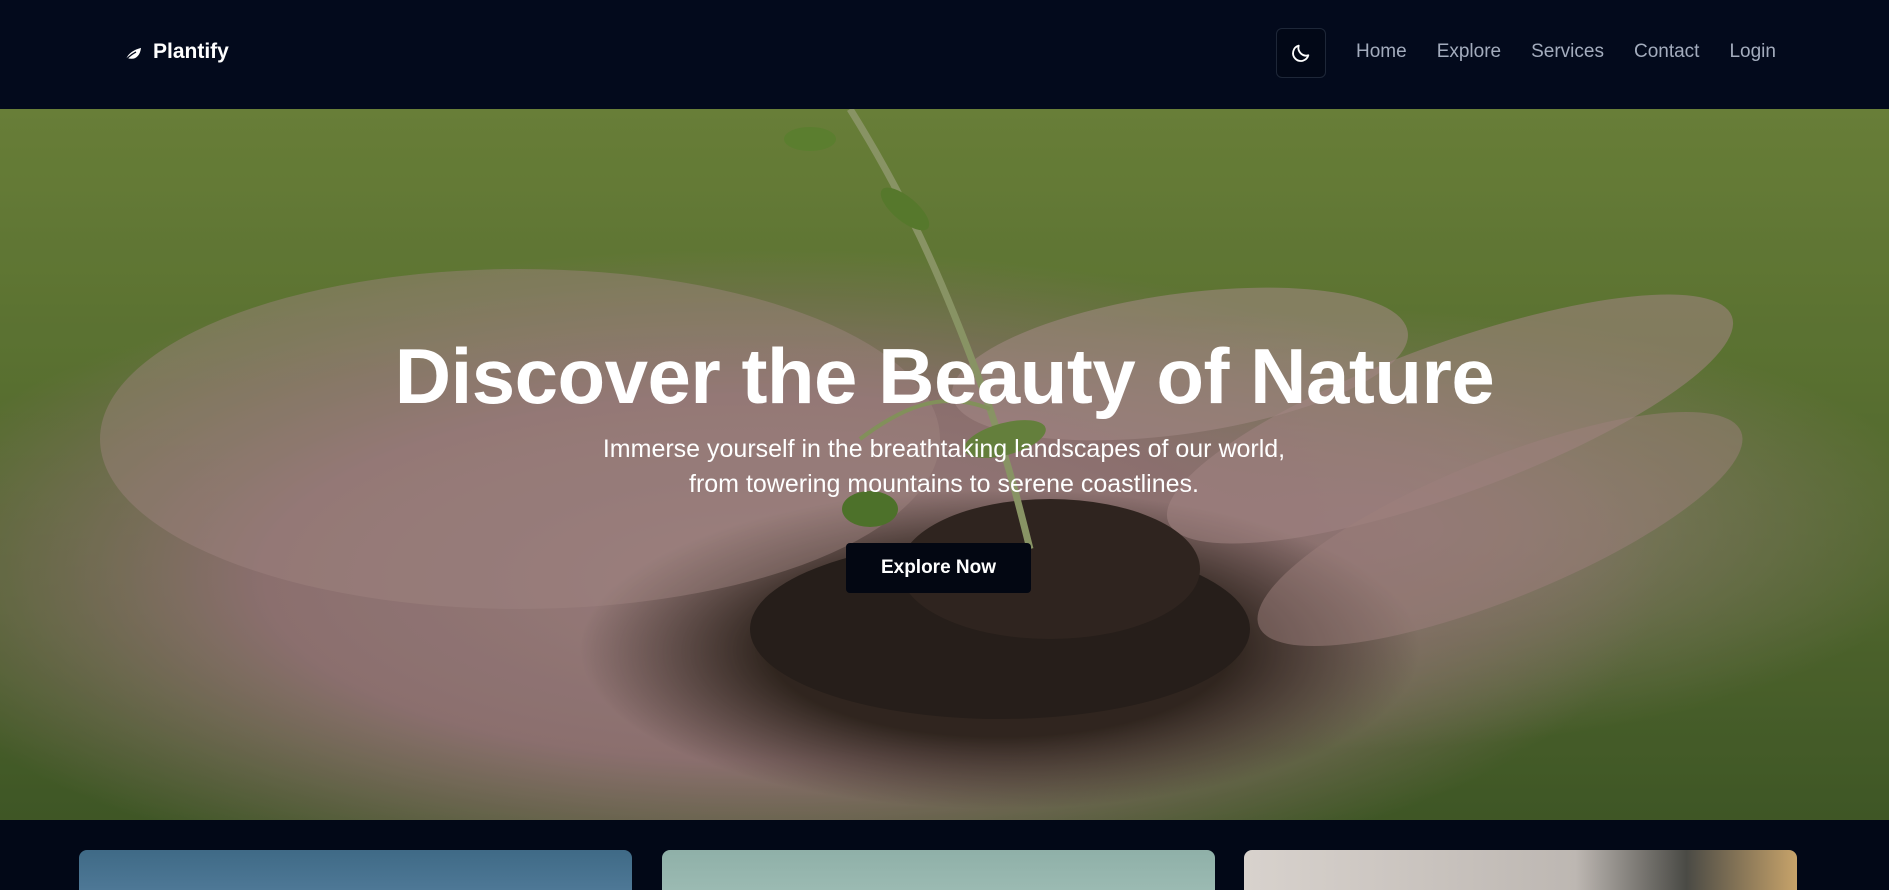  Describe the element at coordinates (944, 376) in the screenshot. I see `hero-title: Discover the Beauty of Nature` at that location.